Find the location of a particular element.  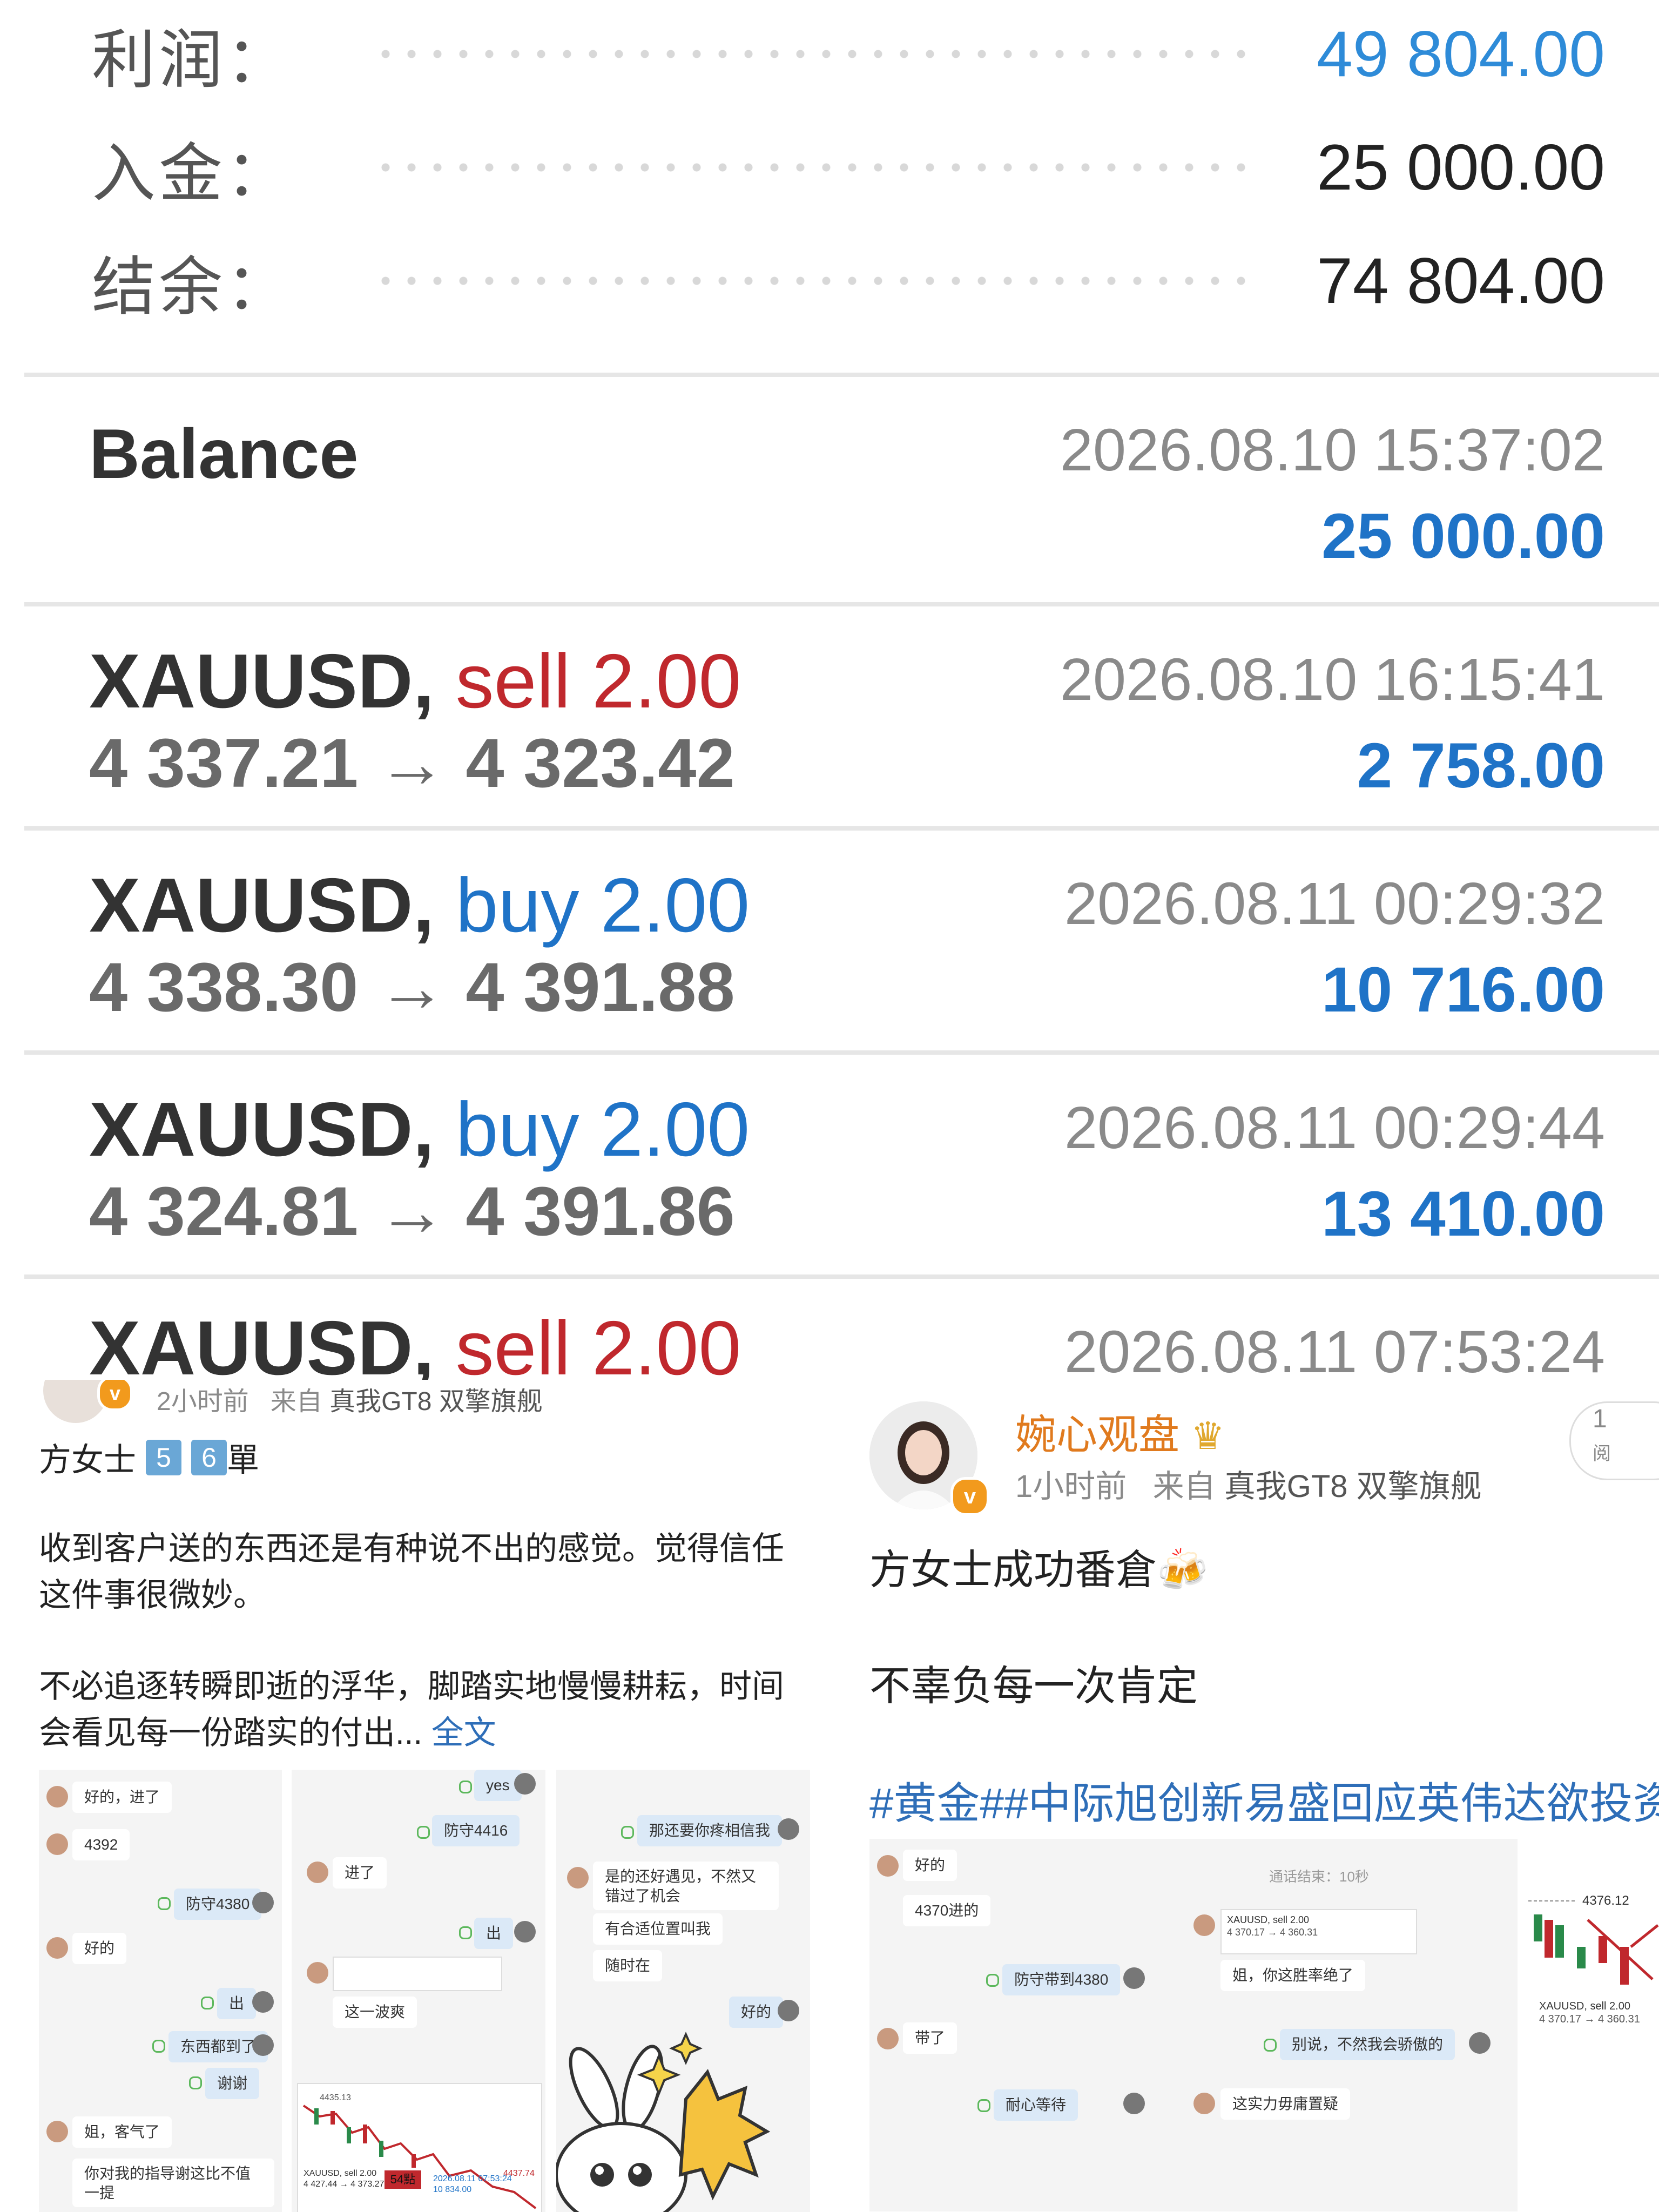

deal-time: 2026.08.10 16:15:41 is located at coordinates (1332, 679).